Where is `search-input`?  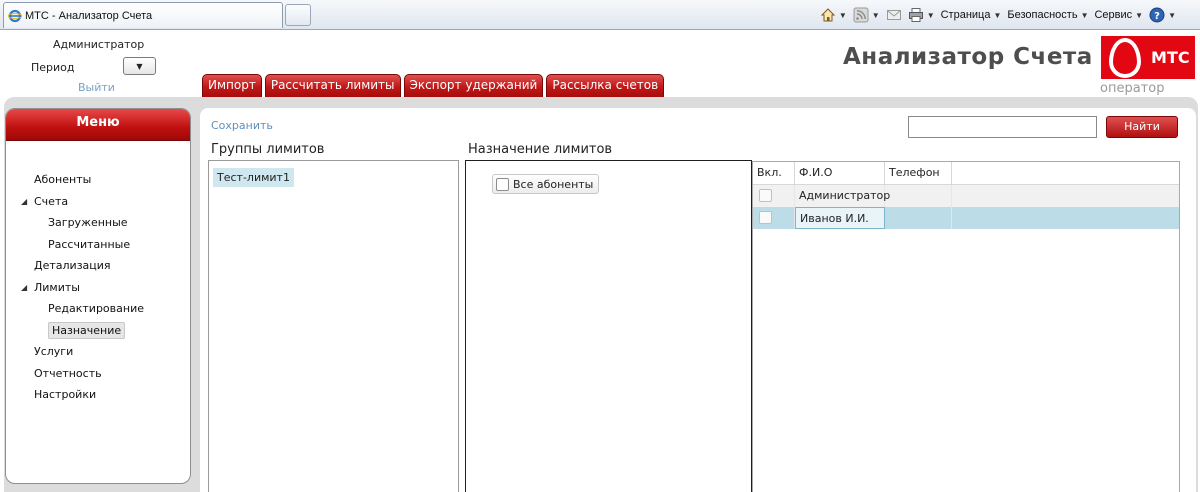 search-input is located at coordinates (1002, 127).